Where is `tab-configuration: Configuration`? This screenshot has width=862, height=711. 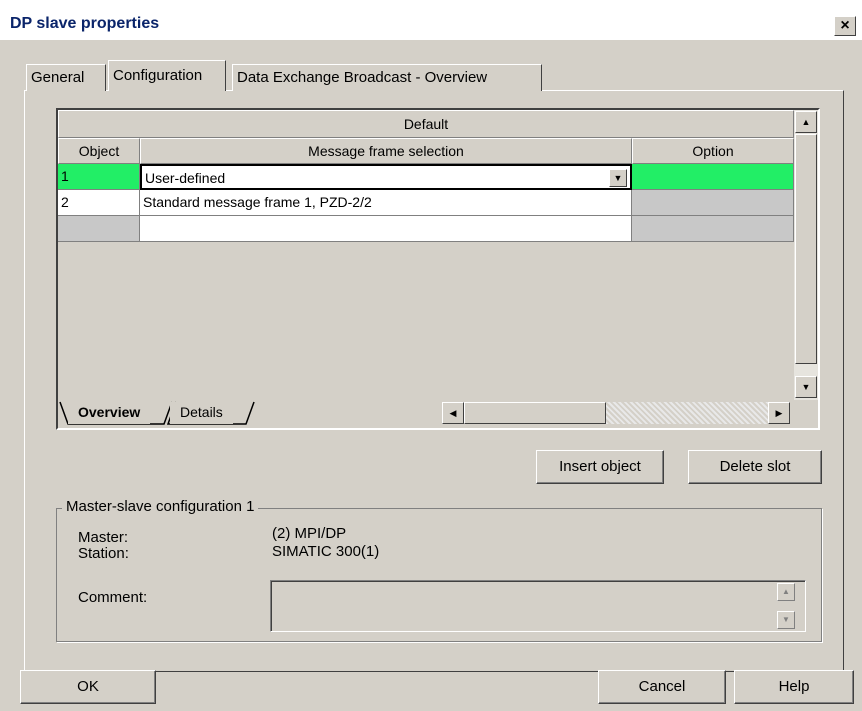 tab-configuration: Configuration is located at coordinates (167, 75).